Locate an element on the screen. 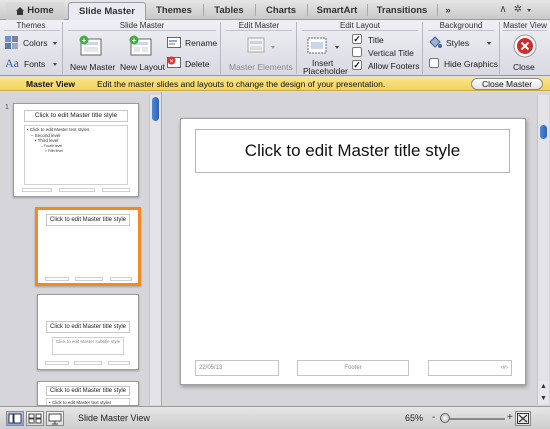 The image size is (550, 429). group-title-background: Background is located at coordinates (461, 25).